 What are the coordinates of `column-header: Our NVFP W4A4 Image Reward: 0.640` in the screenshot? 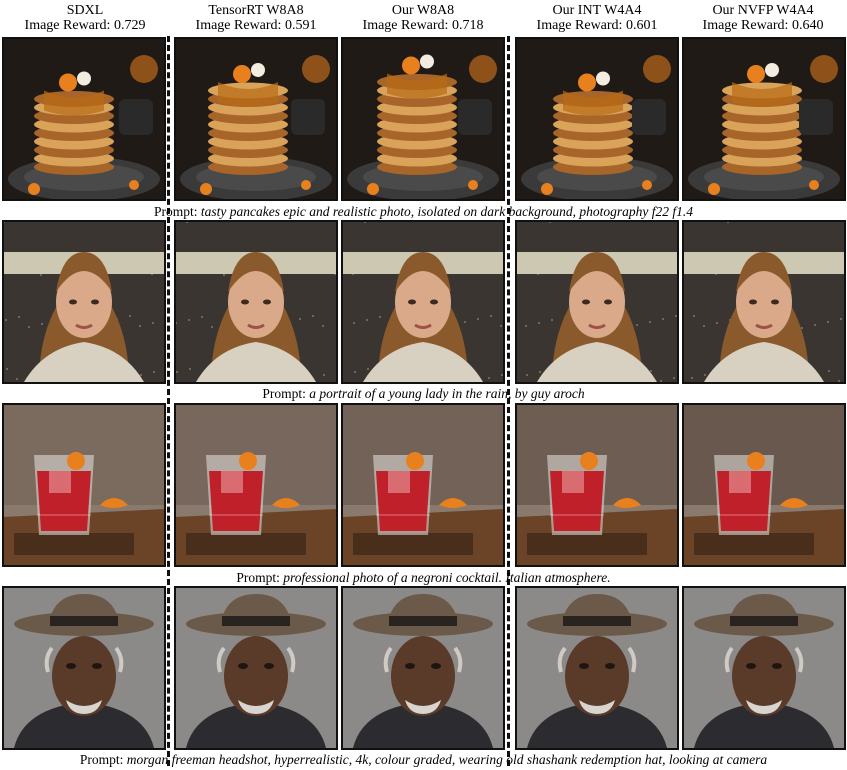 It's located at (763, 18).